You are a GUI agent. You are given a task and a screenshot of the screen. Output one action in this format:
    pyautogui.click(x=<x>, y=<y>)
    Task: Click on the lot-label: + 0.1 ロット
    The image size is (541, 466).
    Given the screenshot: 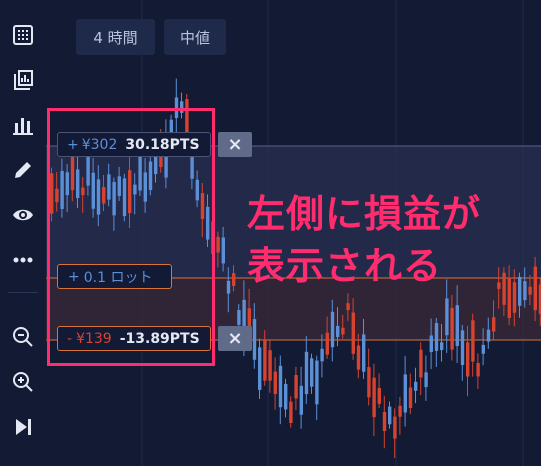 What is the action you would take?
    pyautogui.click(x=114, y=276)
    